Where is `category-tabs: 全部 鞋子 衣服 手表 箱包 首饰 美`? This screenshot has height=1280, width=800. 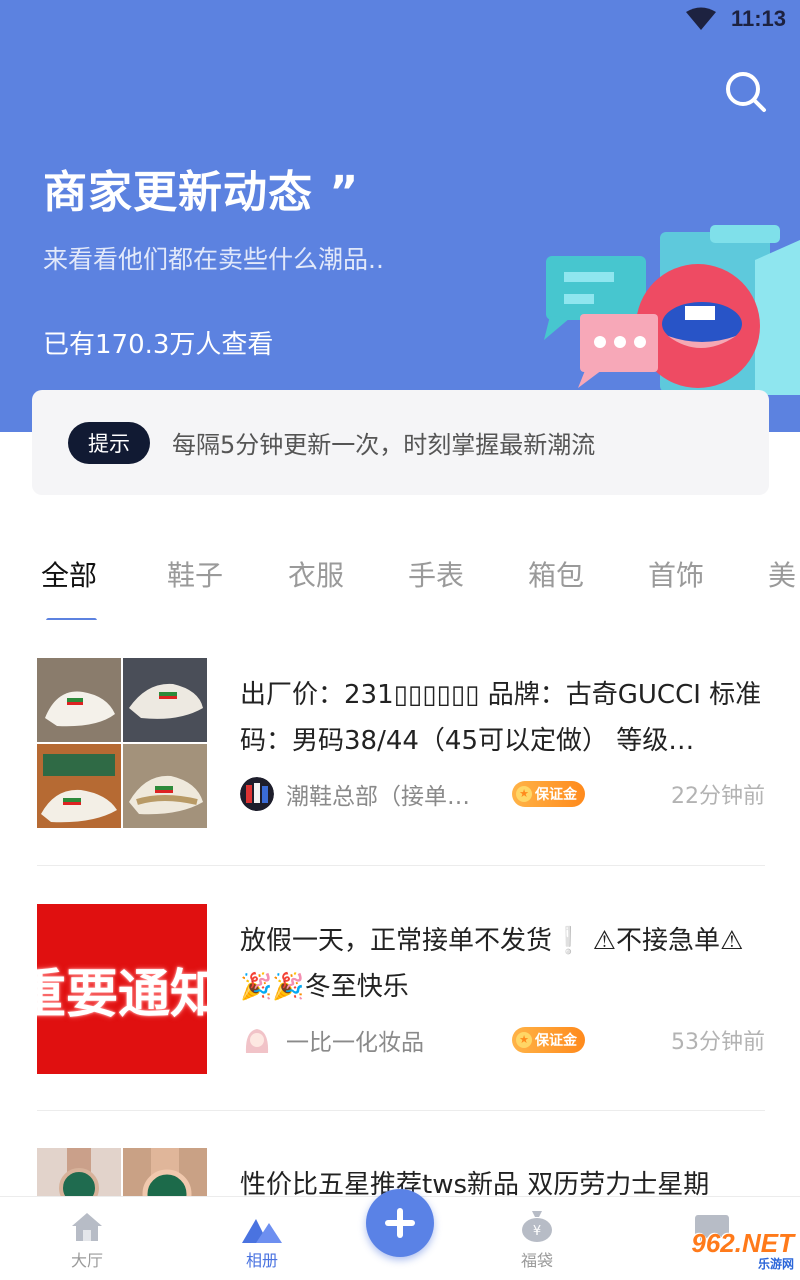
category-tabs: 全部 鞋子 衣服 手表 箱包 首饰 美 is located at coordinates (400, 580).